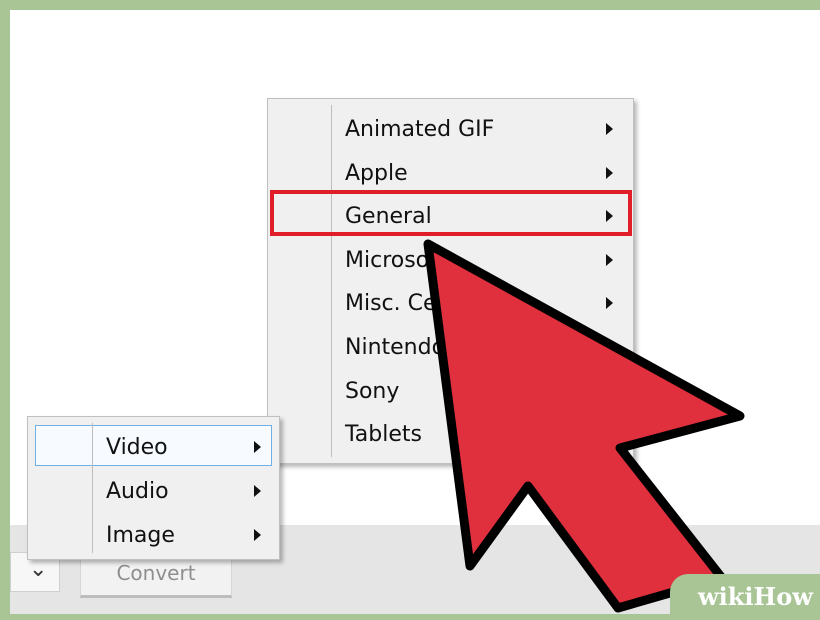 The height and width of the screenshot is (620, 820). What do you see at coordinates (755, 596) in the screenshot?
I see `watermark-logo: wikiHow` at bounding box center [755, 596].